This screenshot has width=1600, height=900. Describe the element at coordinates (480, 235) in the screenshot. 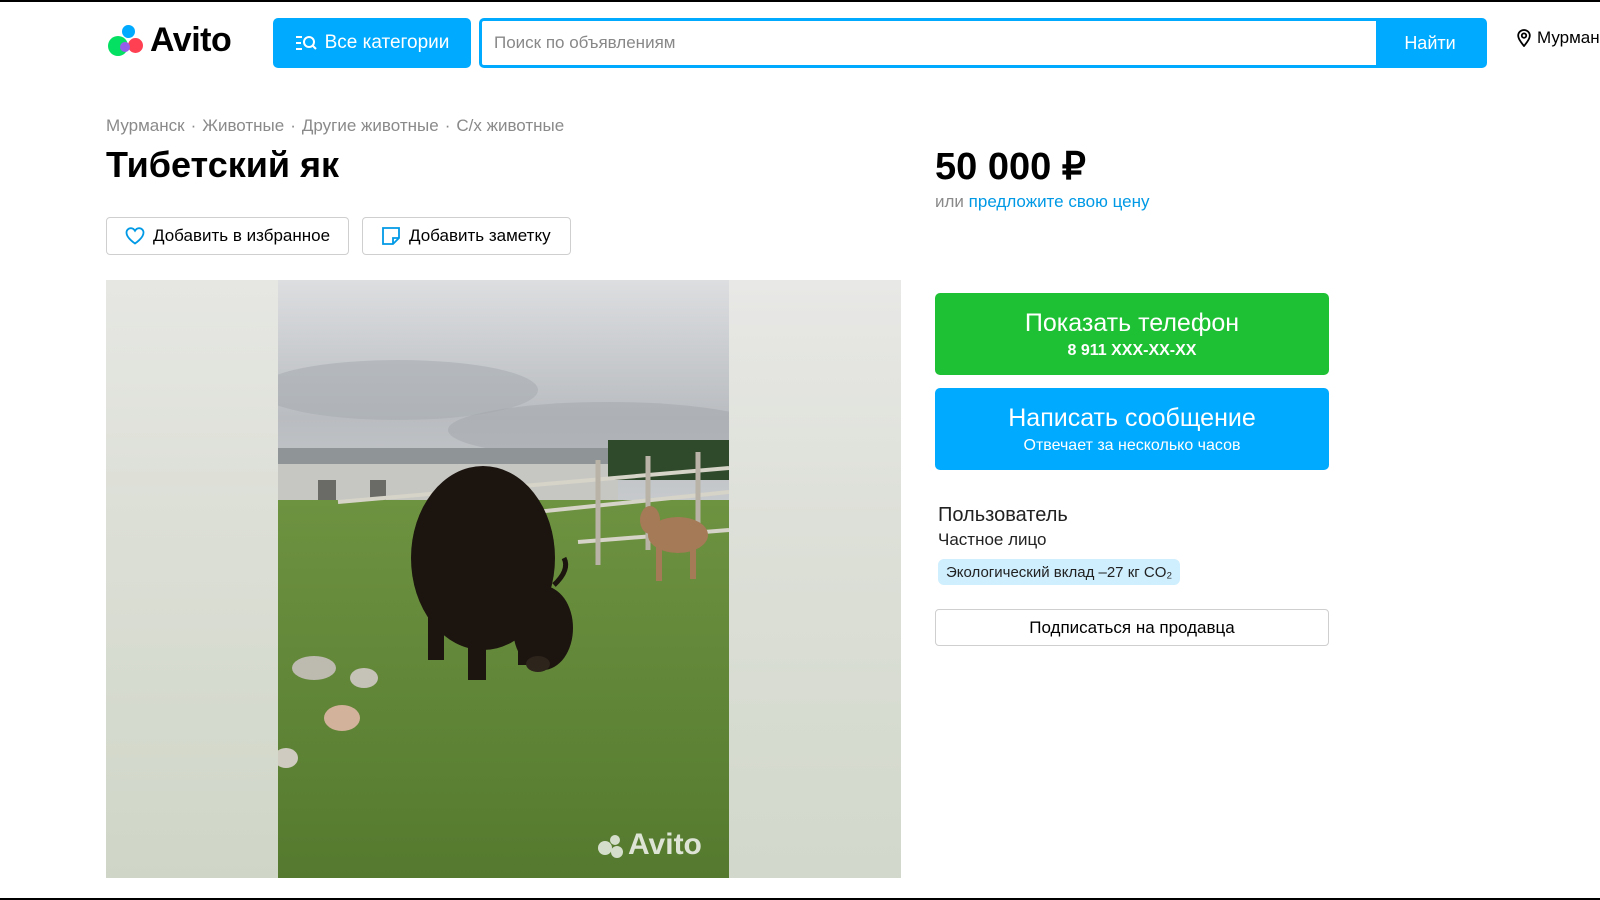

I see `note-label: Добавить заметку` at that location.